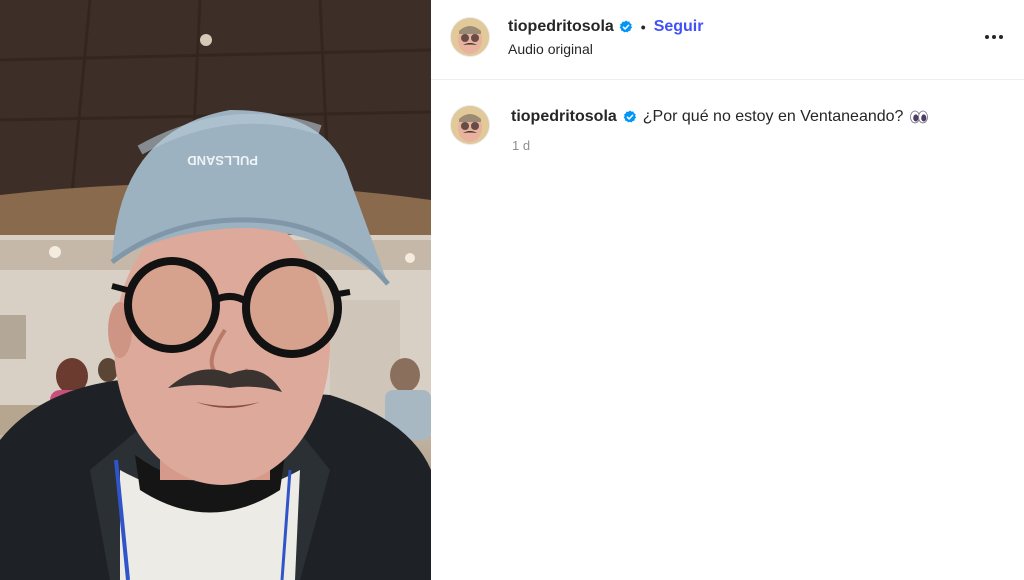 Image resolution: width=1024 pixels, height=580 pixels. What do you see at coordinates (727, 40) in the screenshot?
I see `post-header: tiopedritosola • Seguir Audio original` at bounding box center [727, 40].